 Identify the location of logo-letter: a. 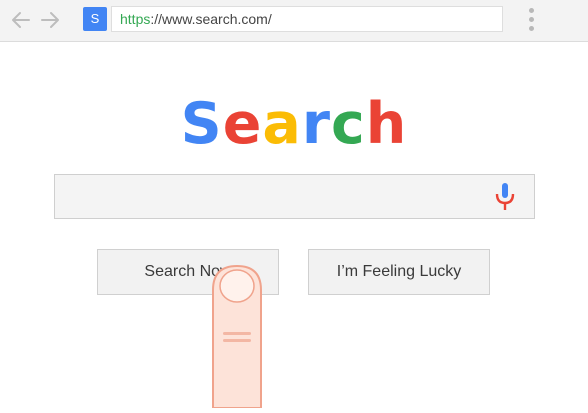
(282, 124).